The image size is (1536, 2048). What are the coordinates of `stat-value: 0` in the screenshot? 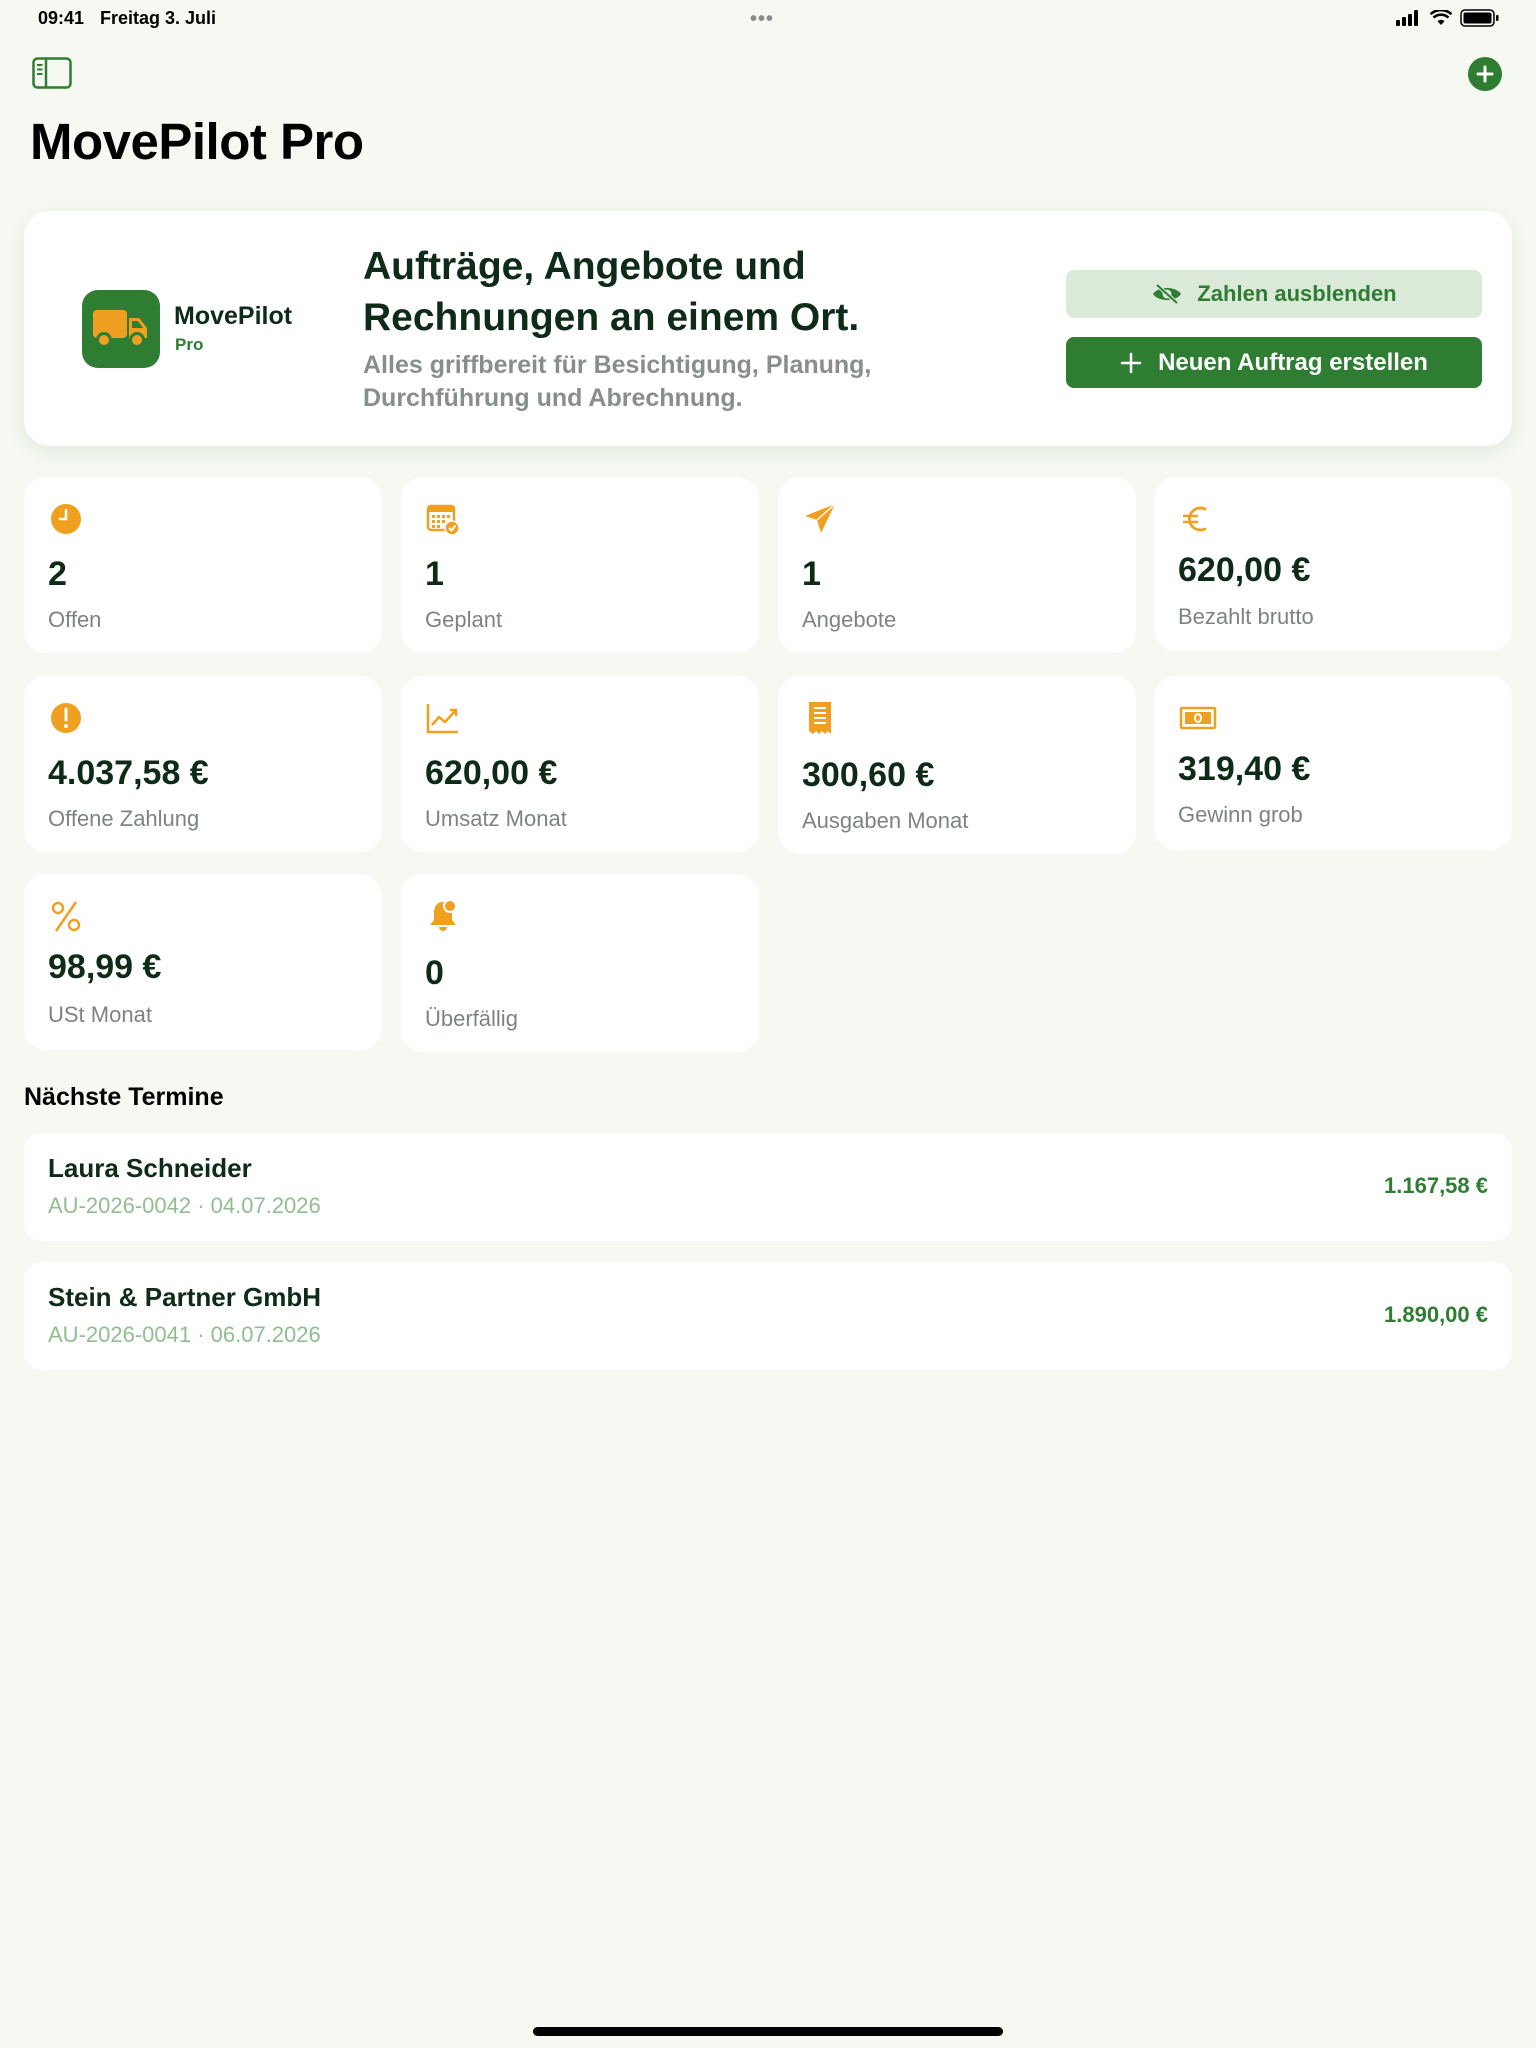 It's located at (434, 973).